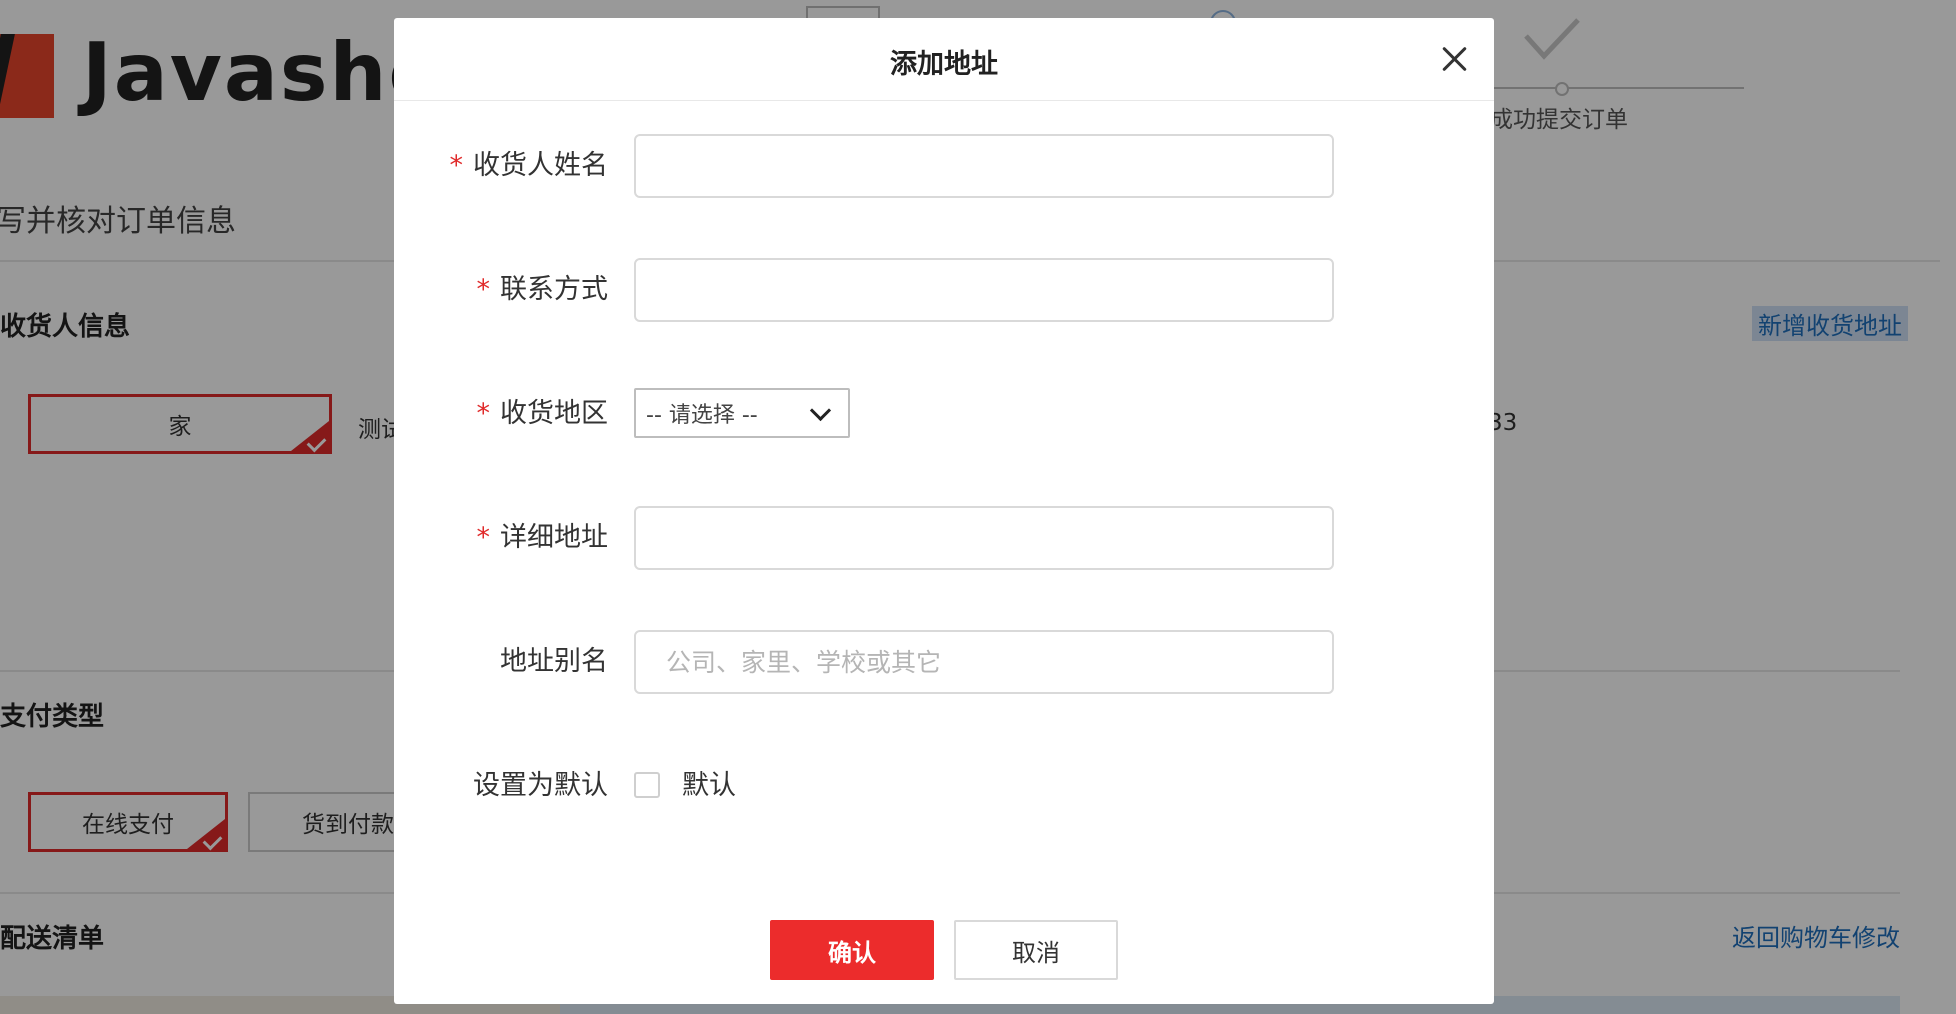 Image resolution: width=1956 pixels, height=1014 pixels. What do you see at coordinates (702, 415) in the screenshot?
I see `region-select-value: -- 请选择 --` at bounding box center [702, 415].